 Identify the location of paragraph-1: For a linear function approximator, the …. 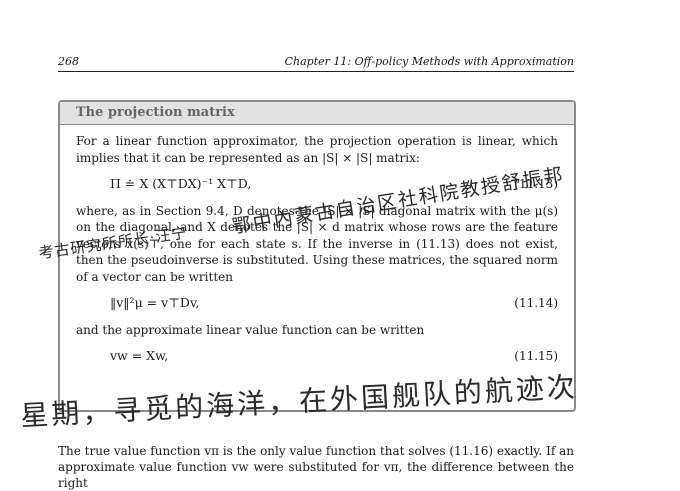
(317, 149).